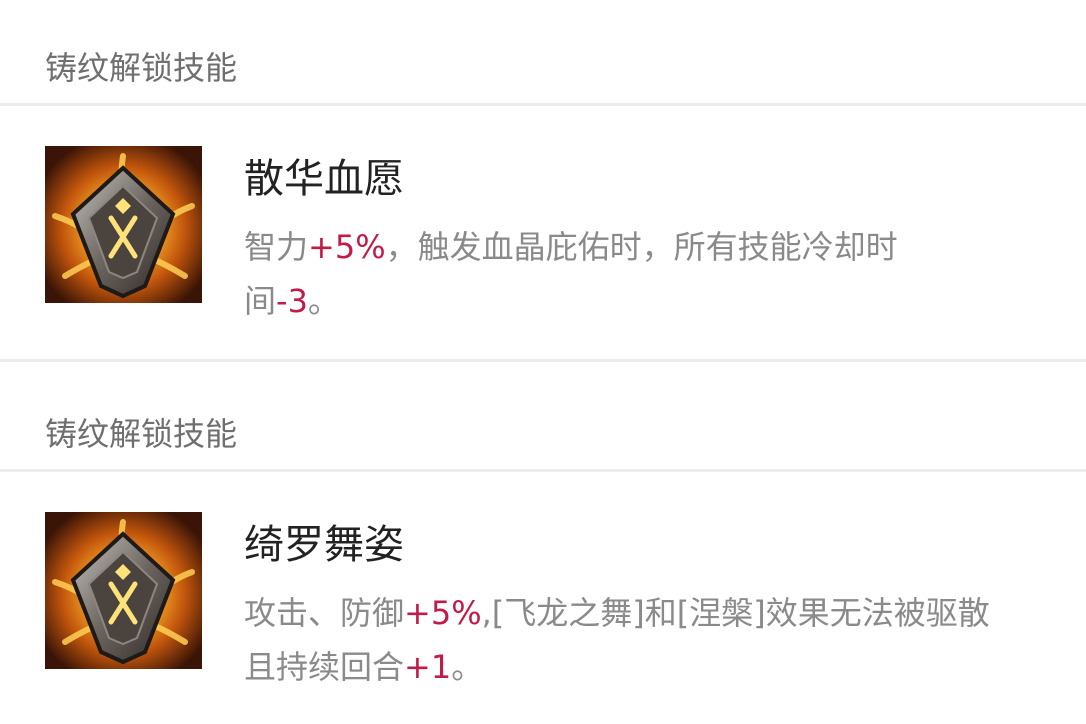  I want to click on desc-text: ,[飞龙之舞]和[涅槃]效果无法被驱散, so click(735, 613).